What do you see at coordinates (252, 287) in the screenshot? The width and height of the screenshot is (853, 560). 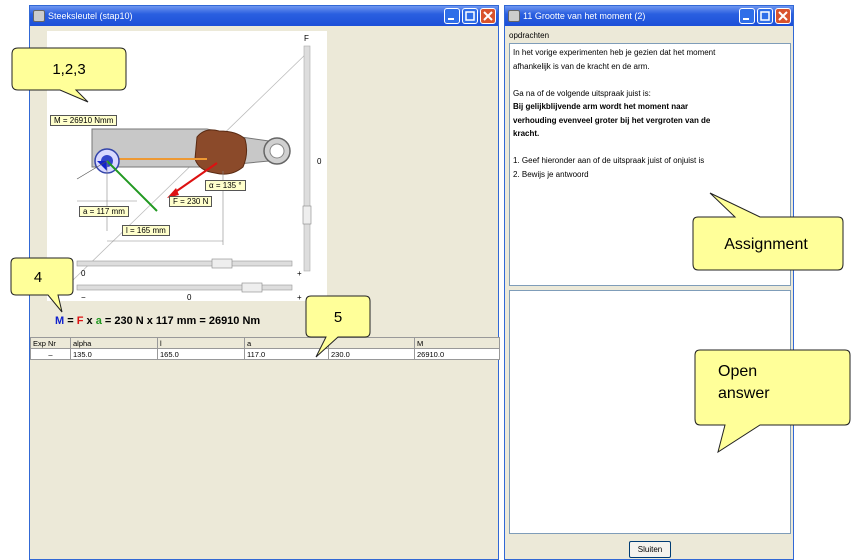 I see `slider2-thumb` at bounding box center [252, 287].